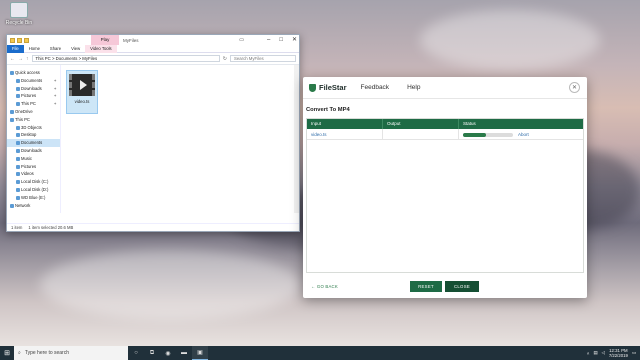  I want to click on clock: 12:31 PM 7/22/2019, so click(618, 353).